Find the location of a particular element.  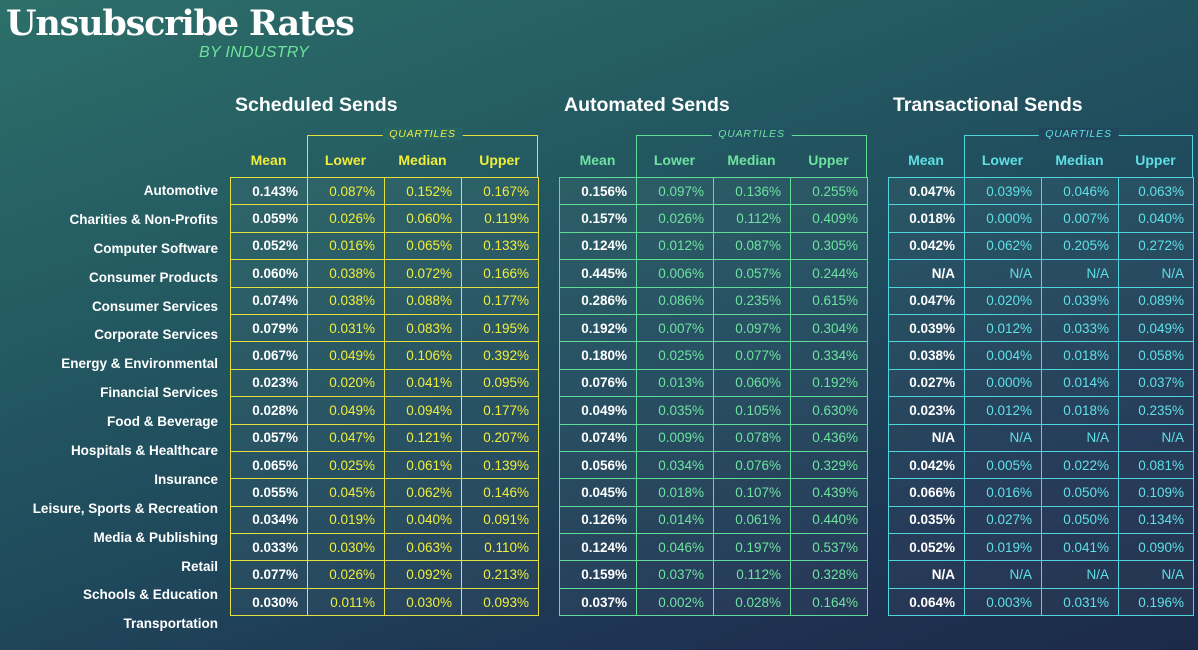

table-row: 0.057% 0.047% 0.121% 0.207% is located at coordinates (384, 437).